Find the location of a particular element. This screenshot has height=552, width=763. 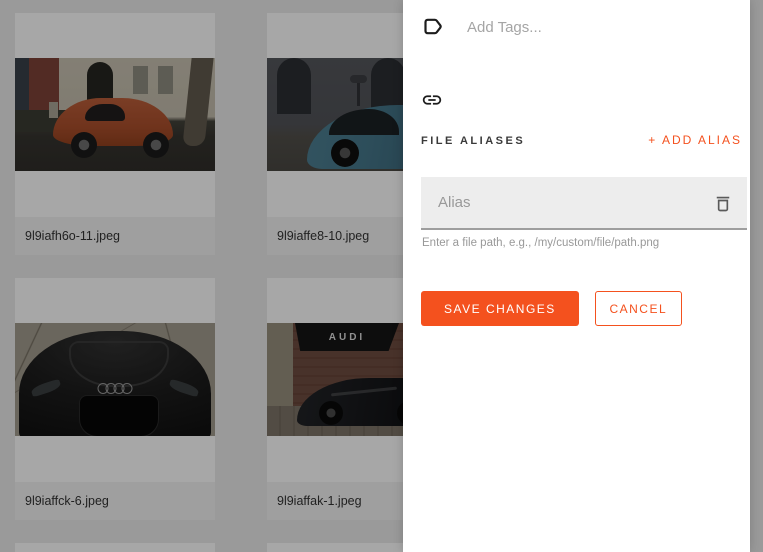

delete-alias-button is located at coordinates (723, 203).